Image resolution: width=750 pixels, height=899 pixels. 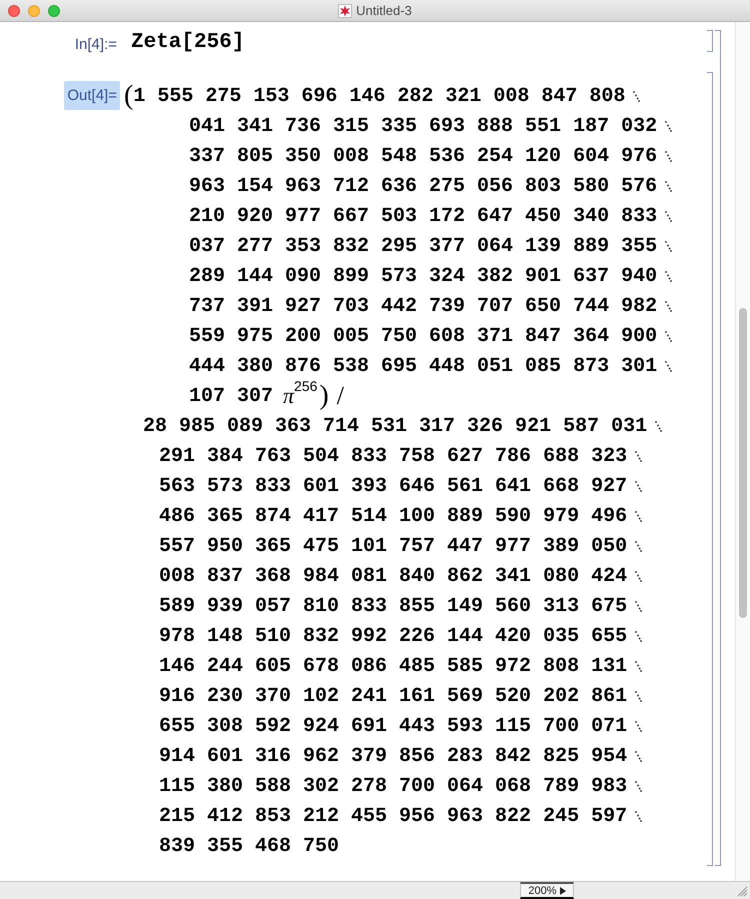 I want to click on numerator-line: 337 805 350 008 548 536 254 120 604 976, so click(x=423, y=156).